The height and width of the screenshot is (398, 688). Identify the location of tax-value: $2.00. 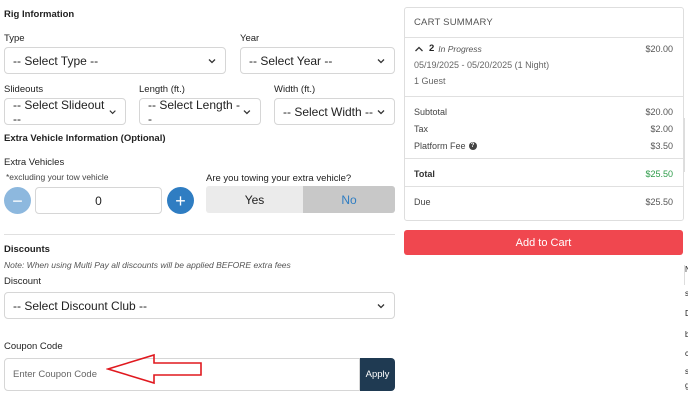
(661, 129).